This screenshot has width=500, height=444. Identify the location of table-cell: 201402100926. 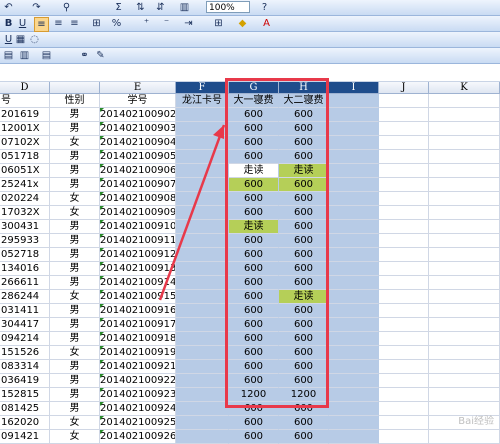
(138, 437).